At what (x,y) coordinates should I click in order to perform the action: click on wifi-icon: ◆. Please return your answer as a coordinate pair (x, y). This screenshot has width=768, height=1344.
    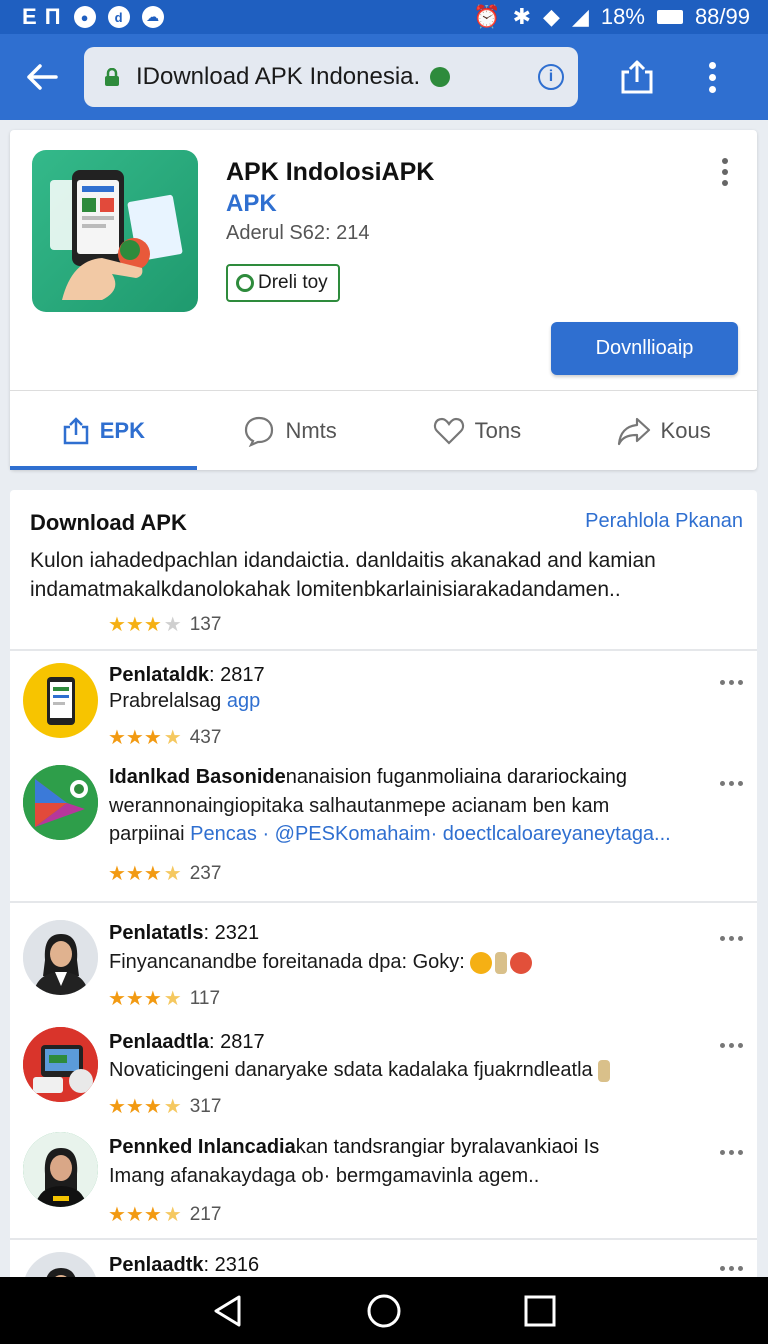
    Looking at the image, I should click on (551, 16).